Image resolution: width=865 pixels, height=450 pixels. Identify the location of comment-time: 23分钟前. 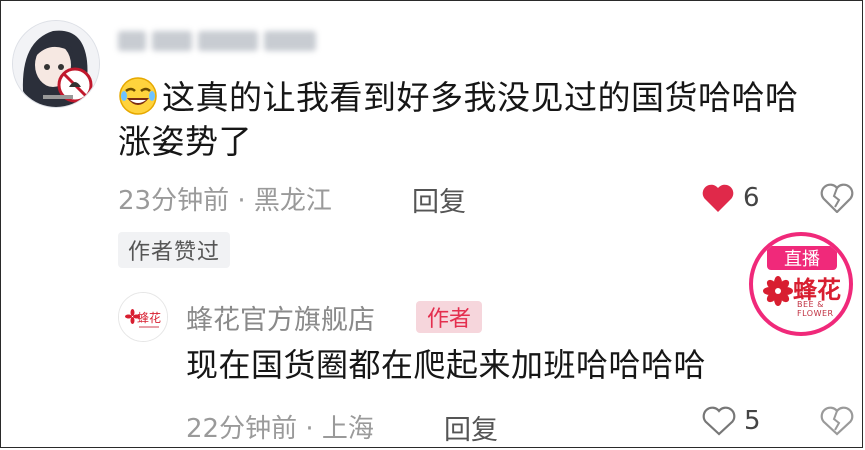
(174, 201).